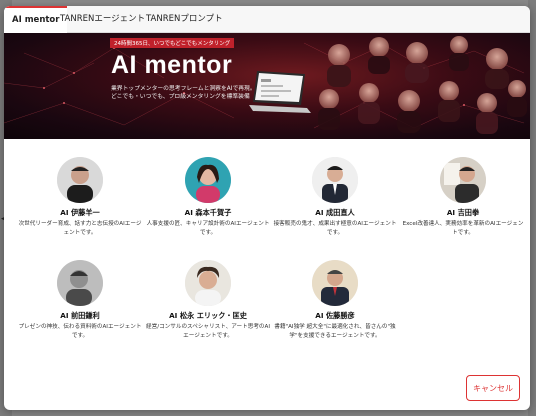 Image resolution: width=536 pixels, height=416 pixels. What do you see at coordinates (335, 212) in the screenshot?
I see `mentor-name: AI 成田直人` at bounding box center [335, 212].